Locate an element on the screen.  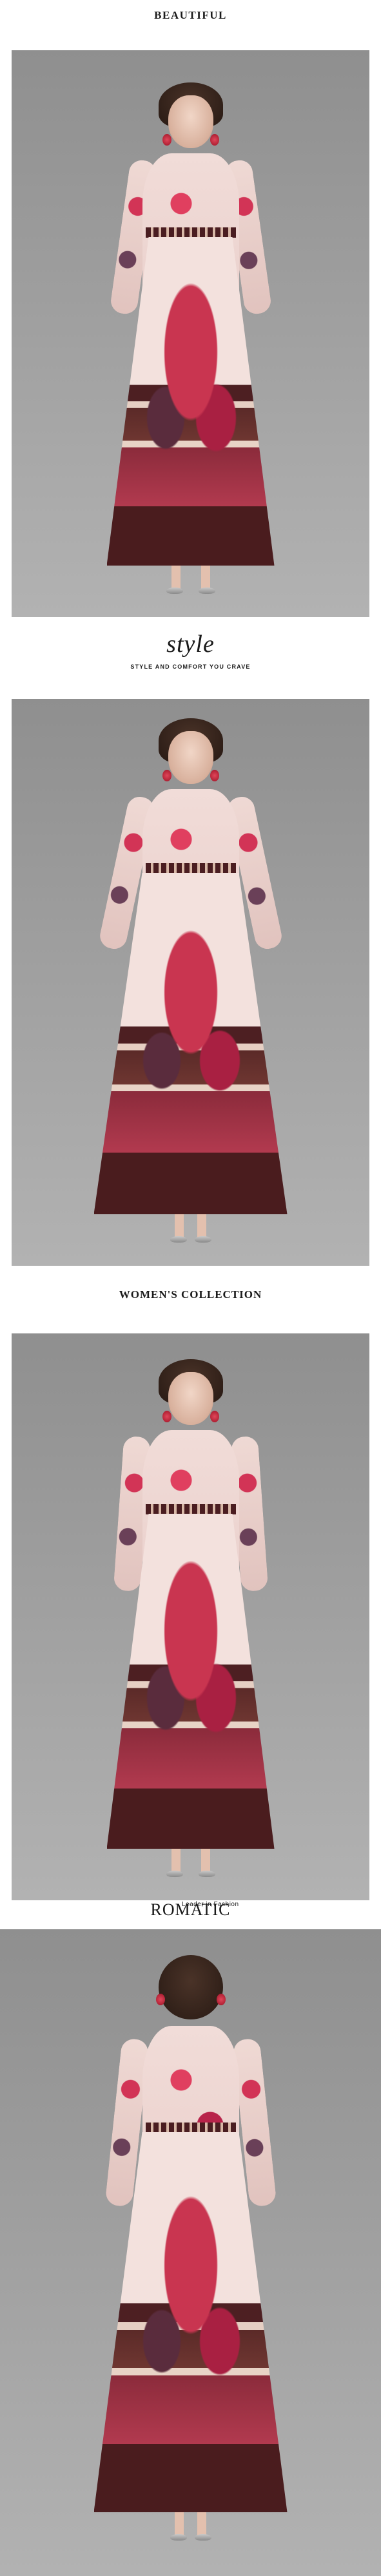
heading-womens-collection: WOMEN'S COLLECTION is located at coordinates (190, 1294).